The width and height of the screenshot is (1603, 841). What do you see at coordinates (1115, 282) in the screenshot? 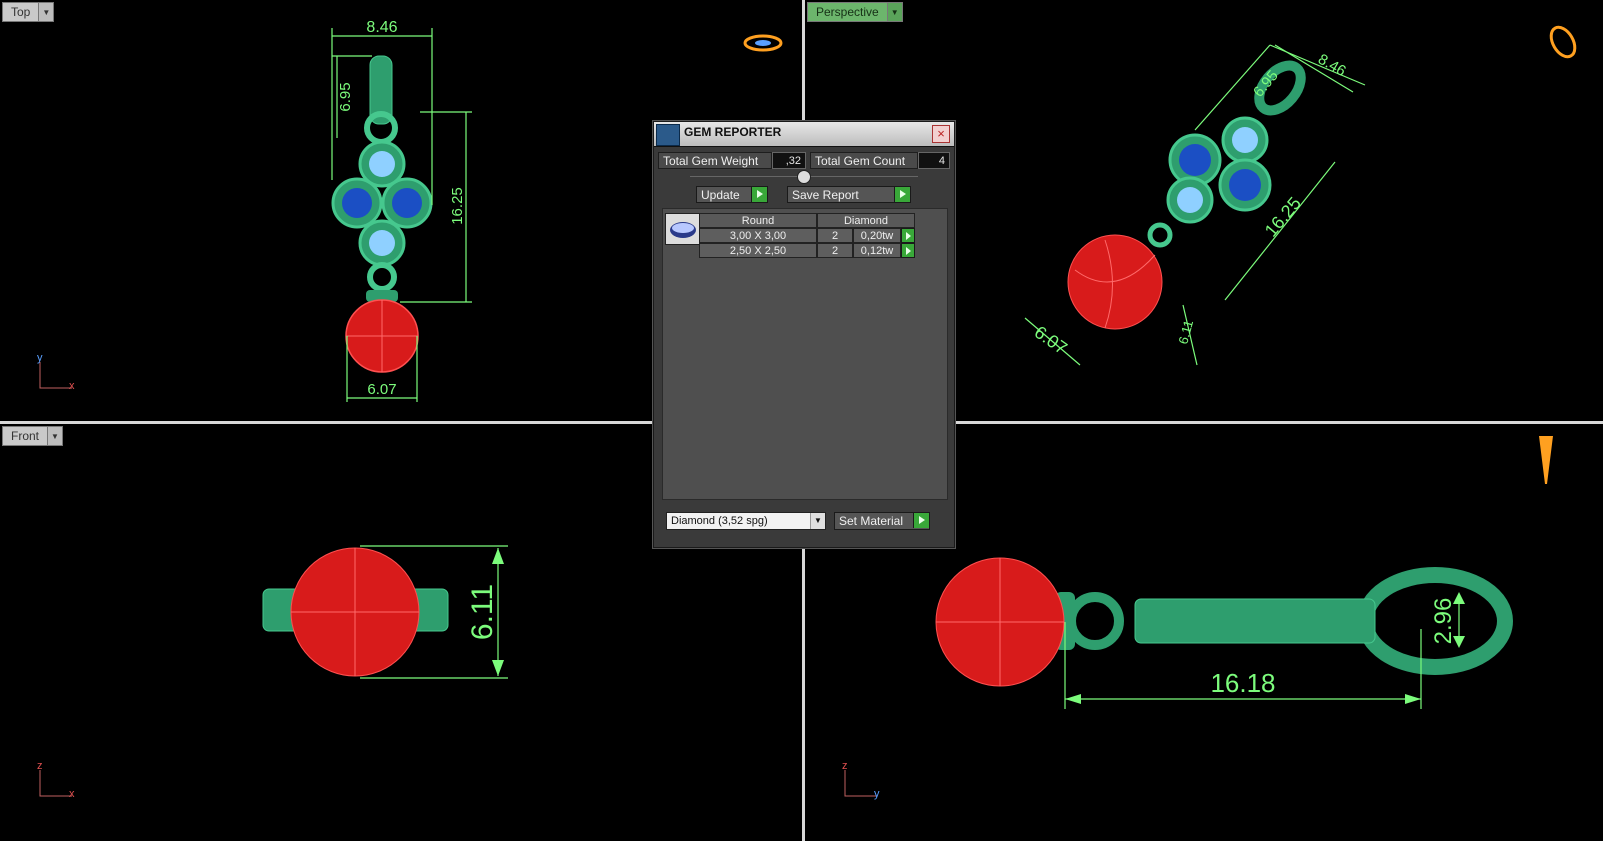
I see `ruby-ball` at bounding box center [1115, 282].